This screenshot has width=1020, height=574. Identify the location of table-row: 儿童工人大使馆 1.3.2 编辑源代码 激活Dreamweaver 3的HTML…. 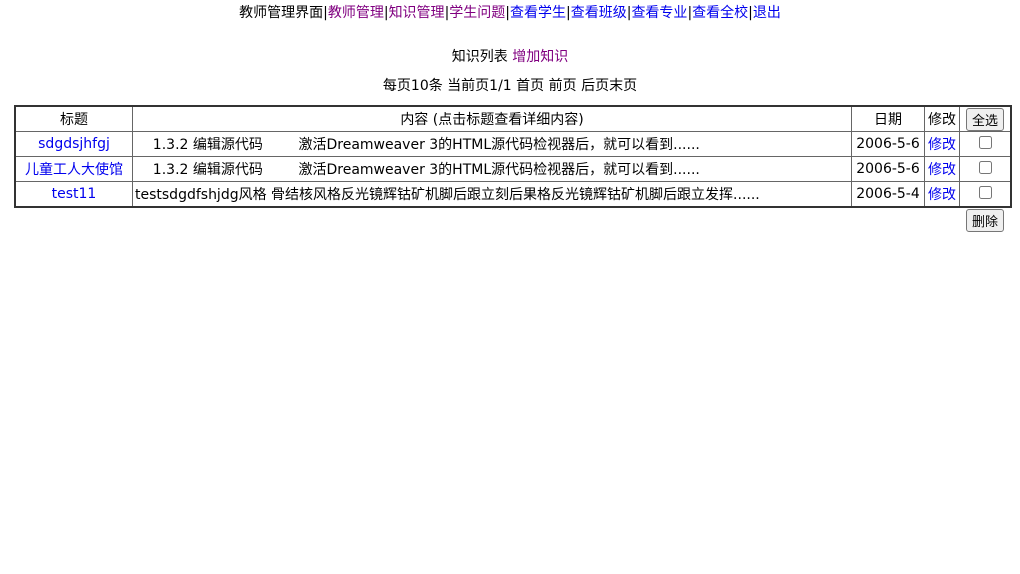
(513, 169).